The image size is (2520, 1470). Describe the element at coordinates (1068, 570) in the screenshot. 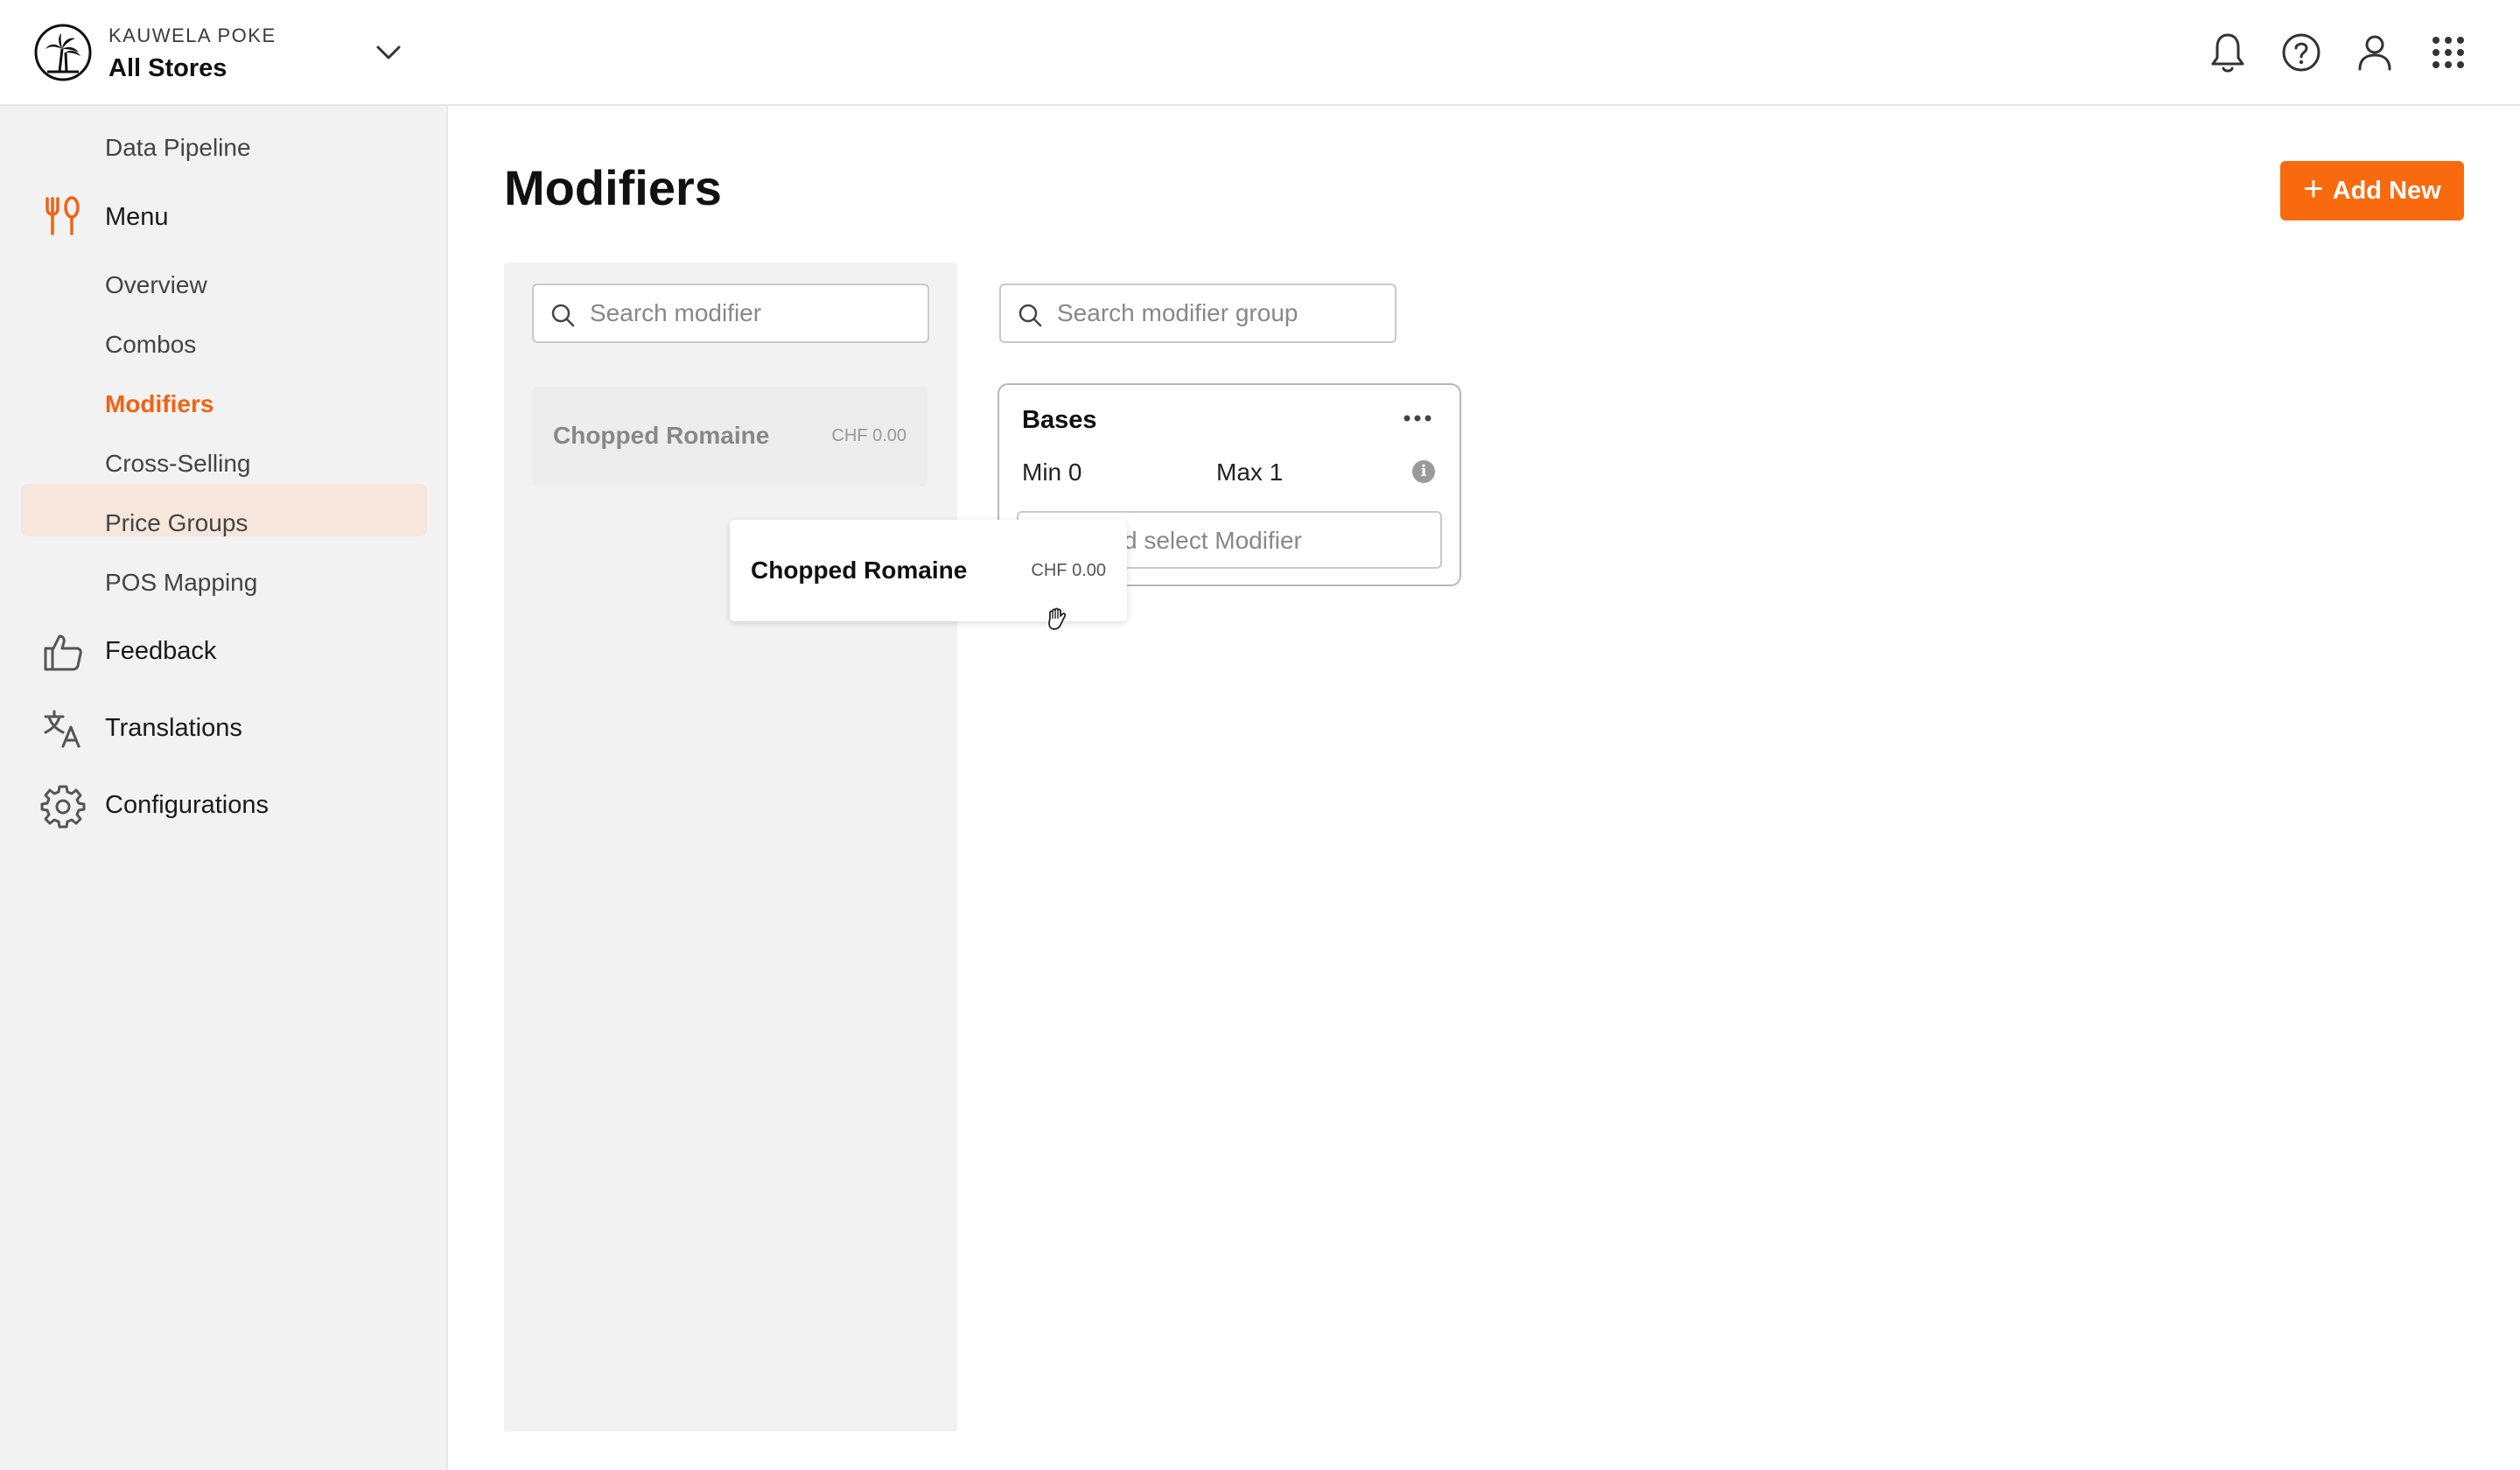

I see `dragging-modifier-price: CHF 0.00` at that location.